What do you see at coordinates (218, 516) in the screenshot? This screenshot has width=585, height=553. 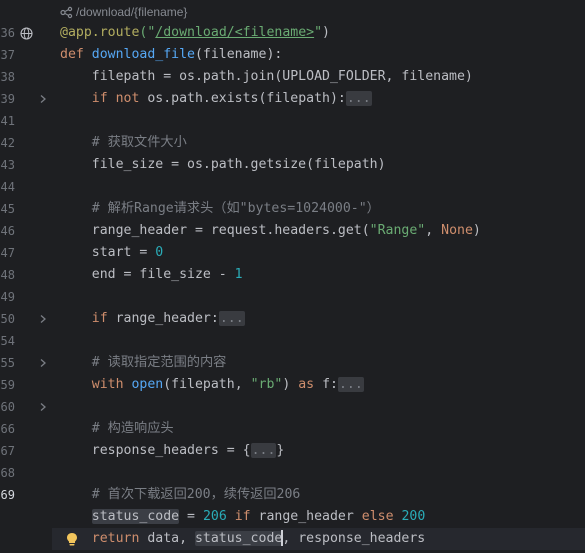 I see `code-token: 206` at bounding box center [218, 516].